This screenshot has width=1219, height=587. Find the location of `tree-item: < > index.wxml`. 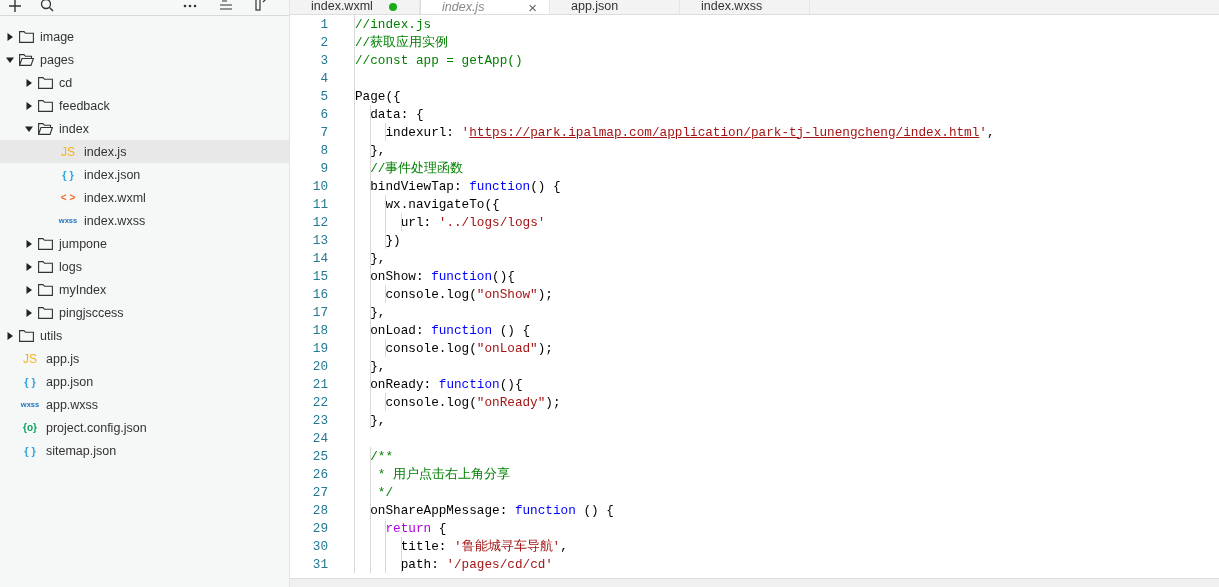

tree-item: < > index.wxml is located at coordinates (144, 197).